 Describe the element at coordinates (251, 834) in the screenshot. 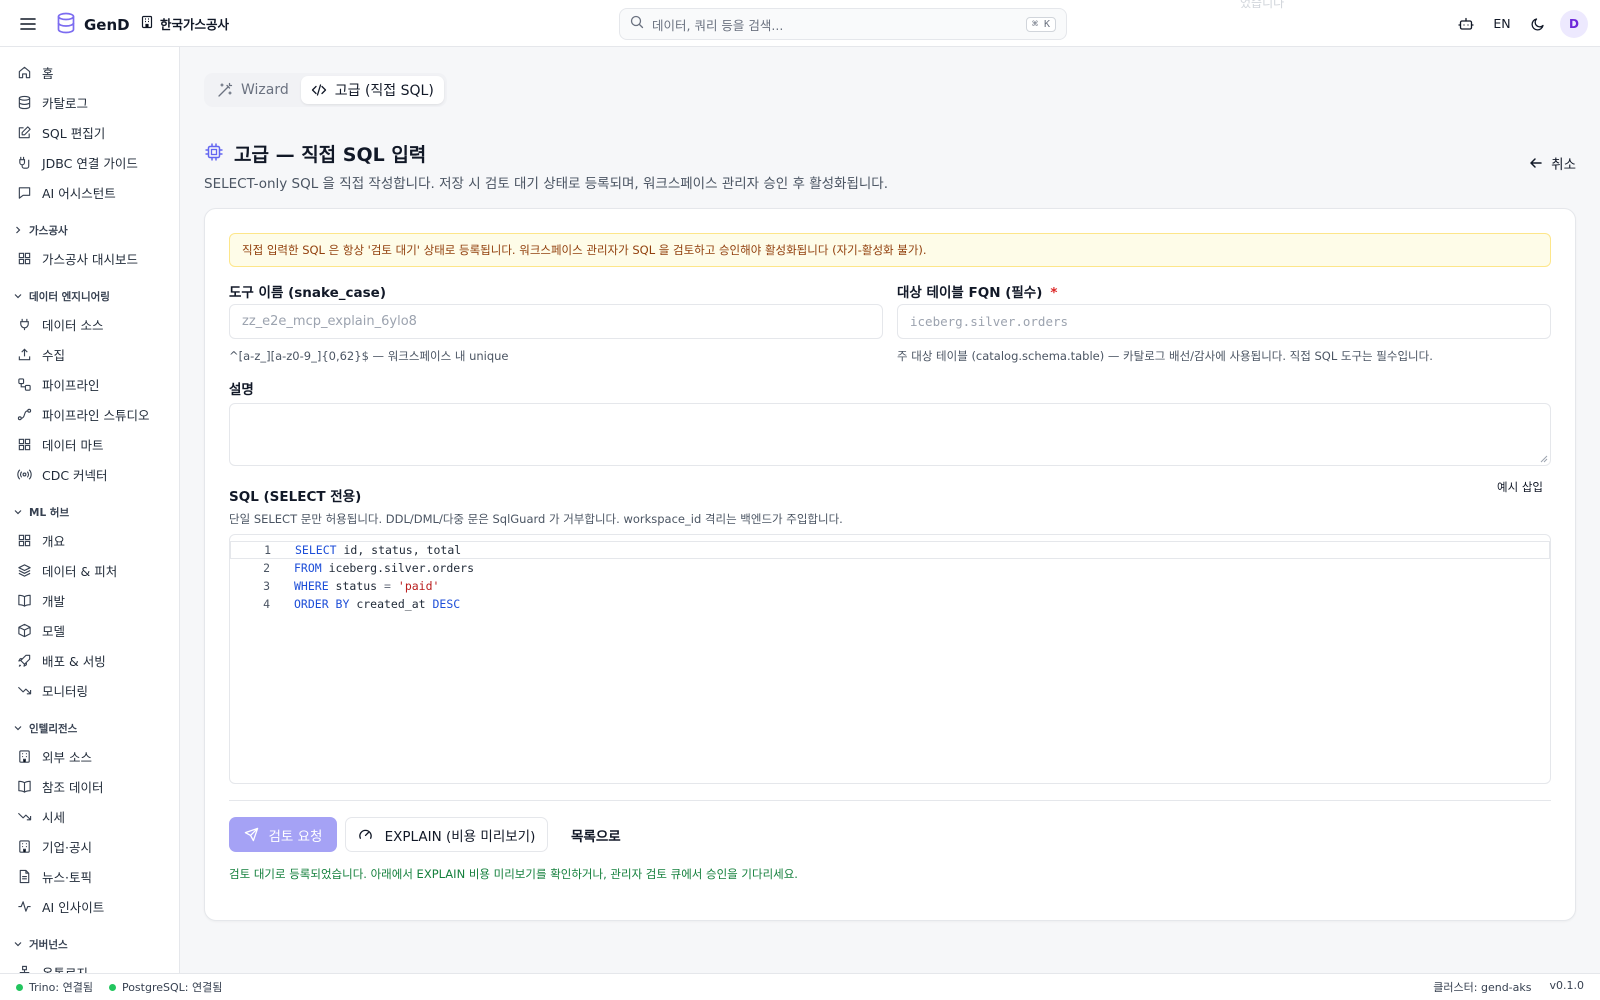

I see `send-icon` at that location.